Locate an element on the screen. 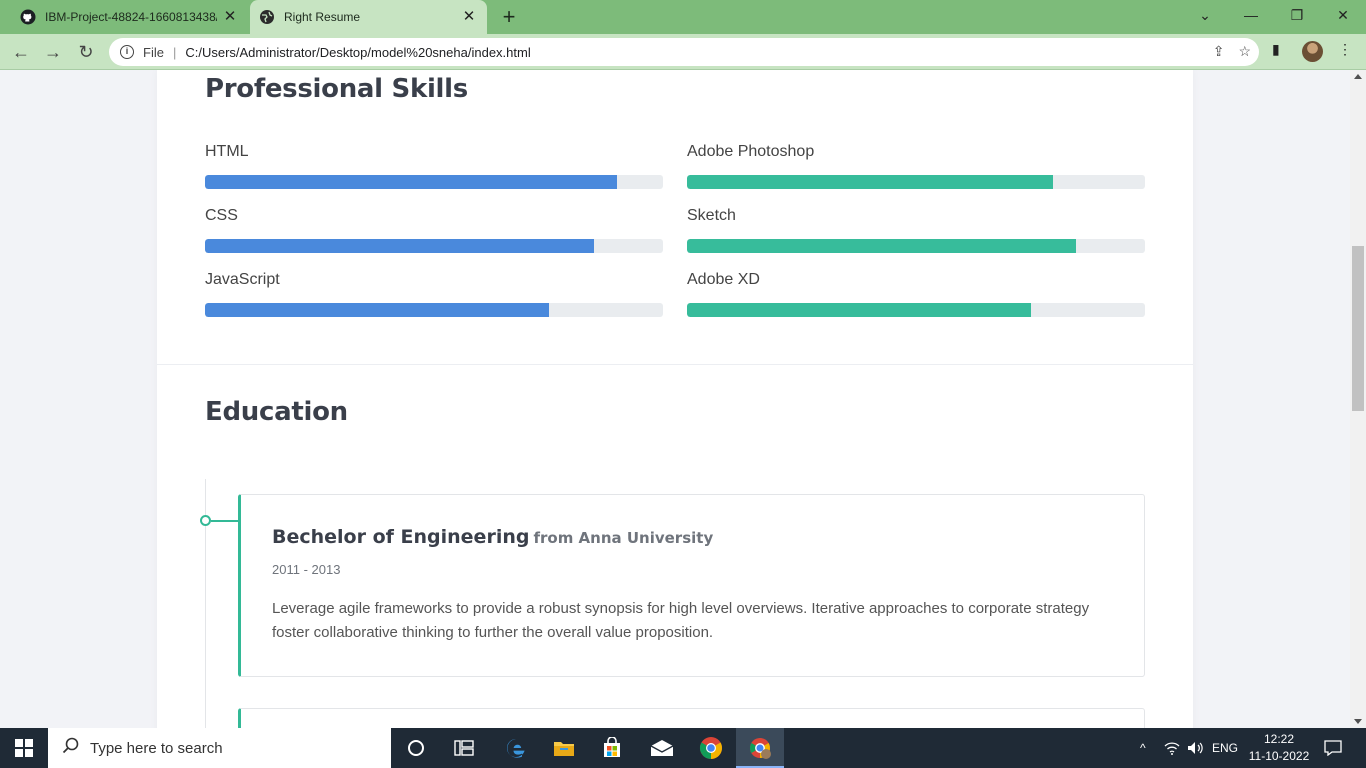 The height and width of the screenshot is (768, 1366). new-tab-button: + is located at coordinates (509, 17).